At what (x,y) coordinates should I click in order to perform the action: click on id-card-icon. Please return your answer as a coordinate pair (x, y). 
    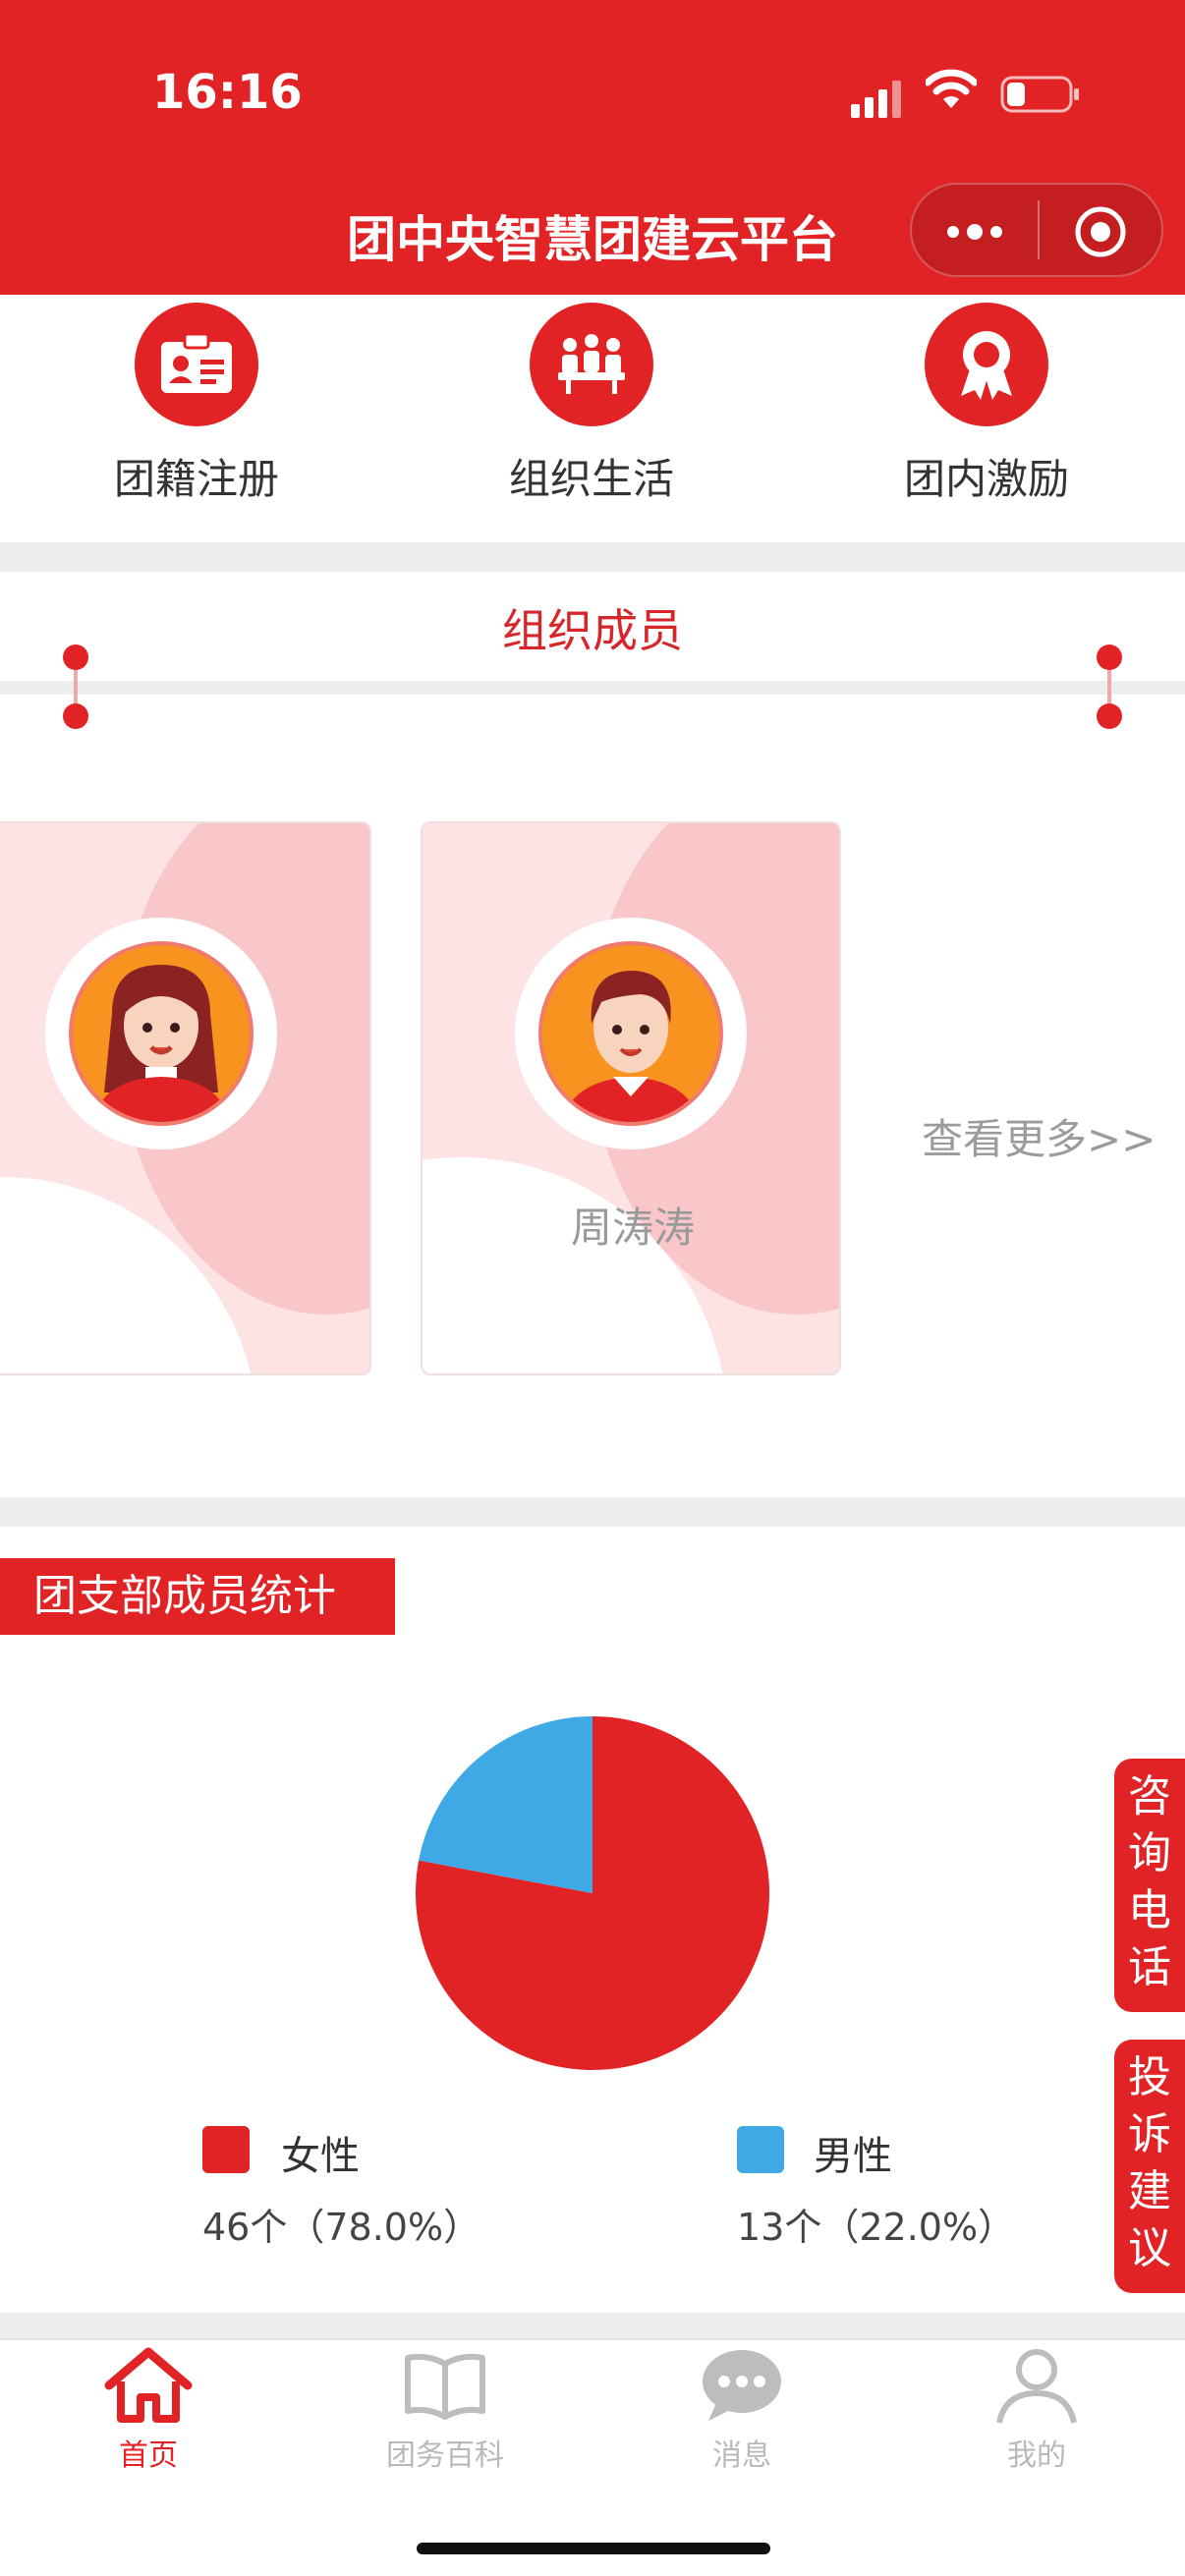
    Looking at the image, I should click on (197, 364).